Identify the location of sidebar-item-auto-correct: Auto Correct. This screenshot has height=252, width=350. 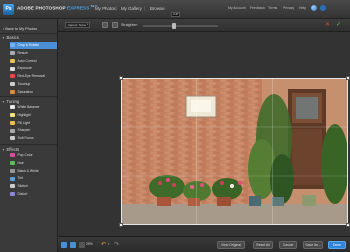
(33, 61).